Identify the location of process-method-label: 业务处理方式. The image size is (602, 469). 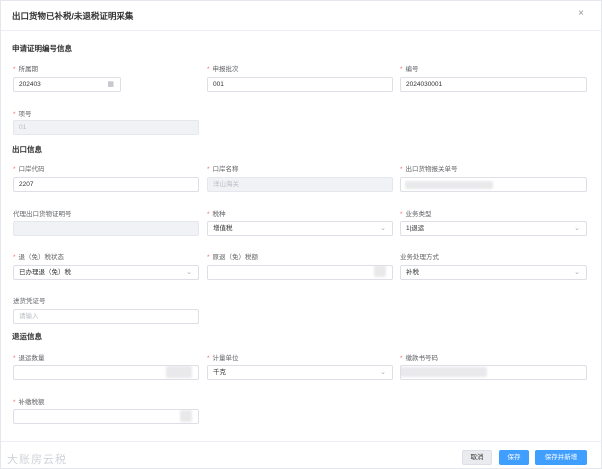
(419, 257).